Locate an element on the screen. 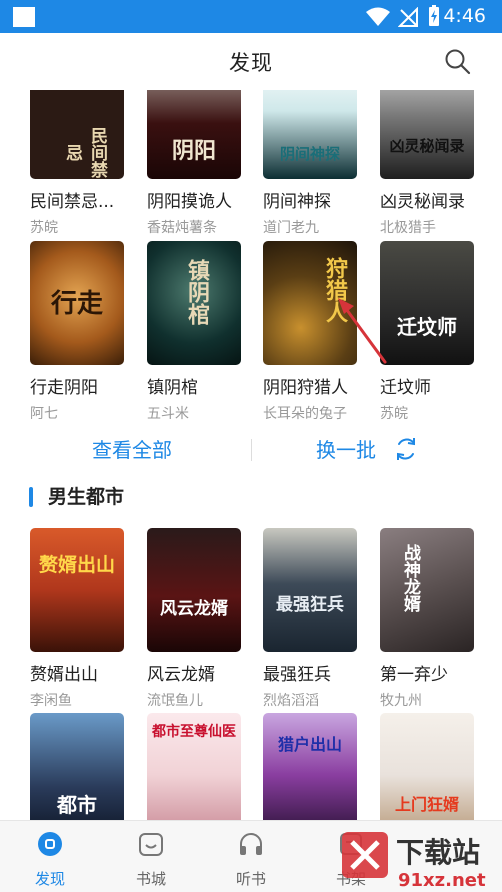  book-card: 都市 is located at coordinates (77, 766).